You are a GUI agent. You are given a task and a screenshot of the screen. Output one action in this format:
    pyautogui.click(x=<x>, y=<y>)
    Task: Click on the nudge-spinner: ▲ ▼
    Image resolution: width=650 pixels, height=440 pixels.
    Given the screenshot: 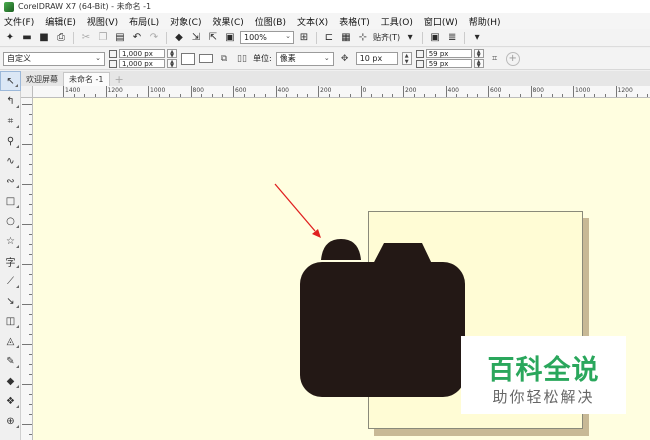 What is the action you would take?
    pyautogui.click(x=406, y=58)
    